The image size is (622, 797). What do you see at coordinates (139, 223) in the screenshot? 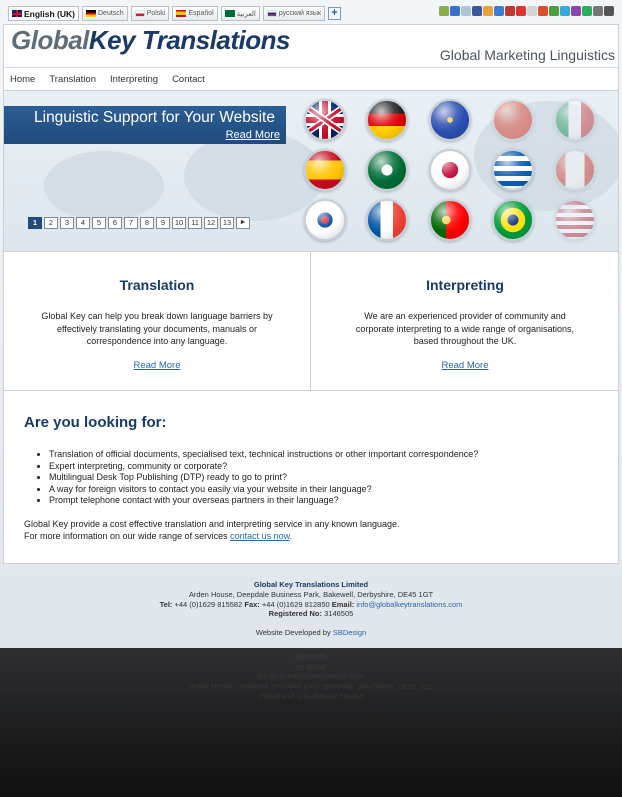
I see `slider-pager: 1 2 3 4 5 6 7 8 9 10 11 12 13 ►` at bounding box center [139, 223].